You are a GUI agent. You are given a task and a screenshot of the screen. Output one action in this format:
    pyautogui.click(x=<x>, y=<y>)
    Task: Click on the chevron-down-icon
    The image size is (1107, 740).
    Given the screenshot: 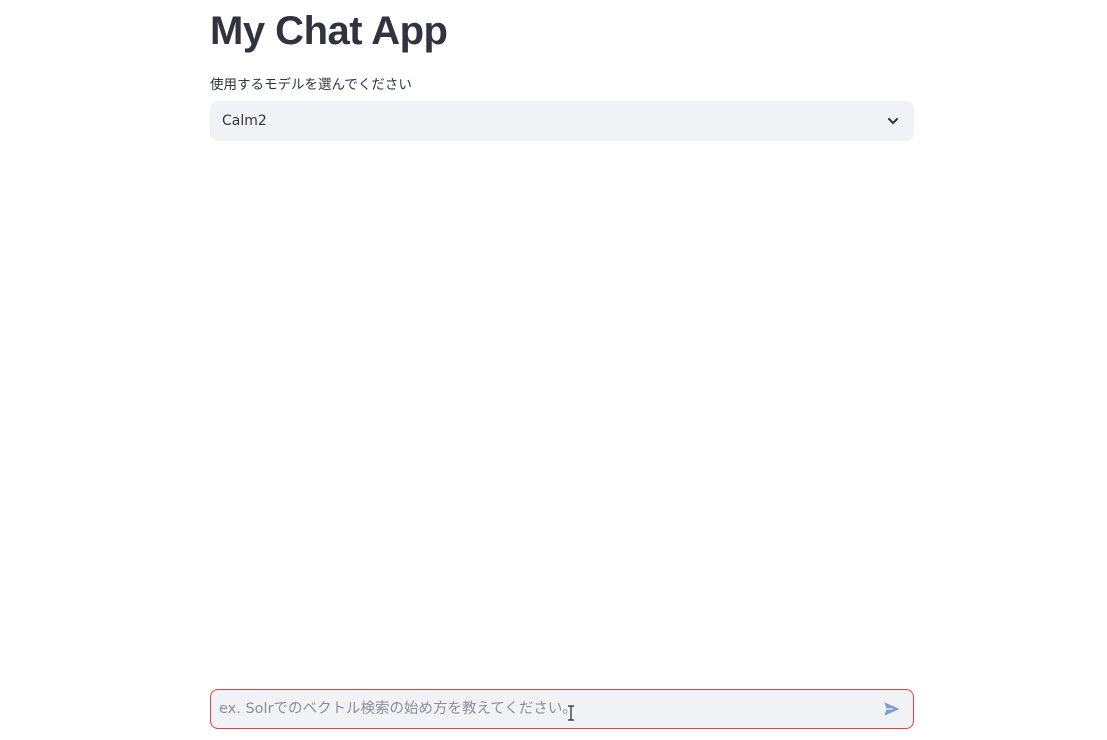 What is the action you would take?
    pyautogui.click(x=893, y=121)
    